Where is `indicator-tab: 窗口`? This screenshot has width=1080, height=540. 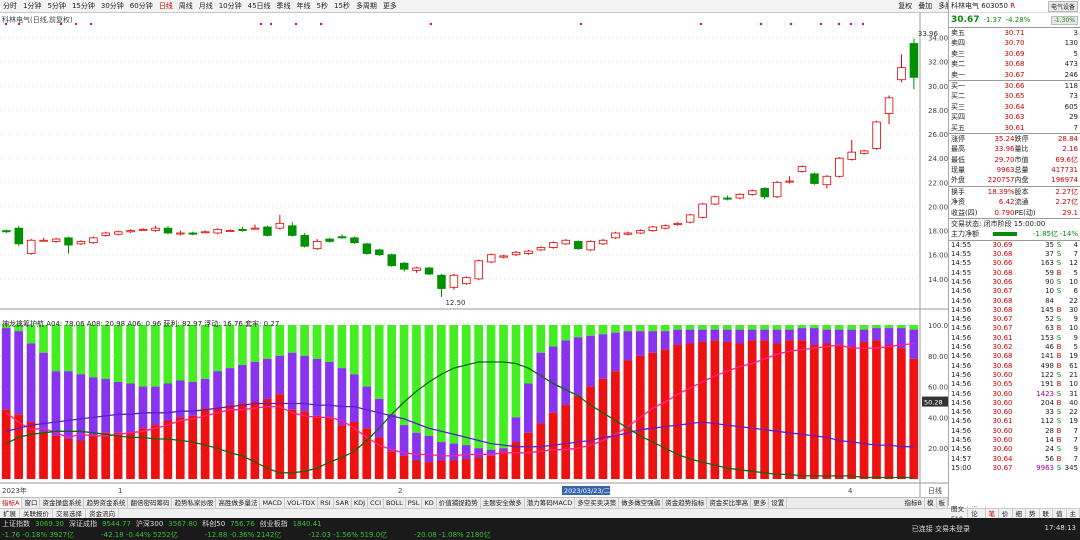 indicator-tab: 窗口 is located at coordinates (31, 503).